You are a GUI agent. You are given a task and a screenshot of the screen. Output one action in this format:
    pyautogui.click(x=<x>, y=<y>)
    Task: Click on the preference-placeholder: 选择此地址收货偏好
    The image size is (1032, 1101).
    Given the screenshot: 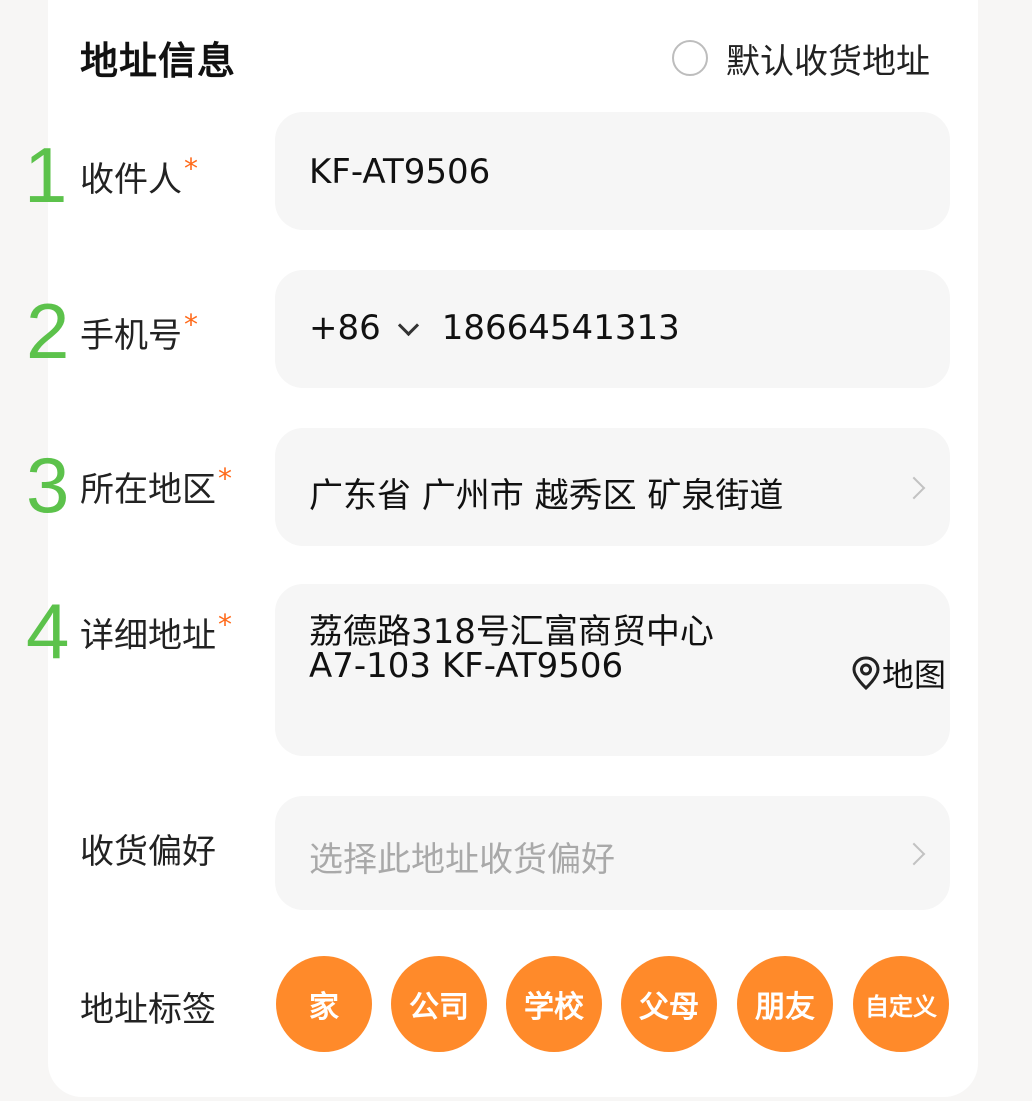 What is the action you would take?
    pyautogui.click(x=462, y=860)
    